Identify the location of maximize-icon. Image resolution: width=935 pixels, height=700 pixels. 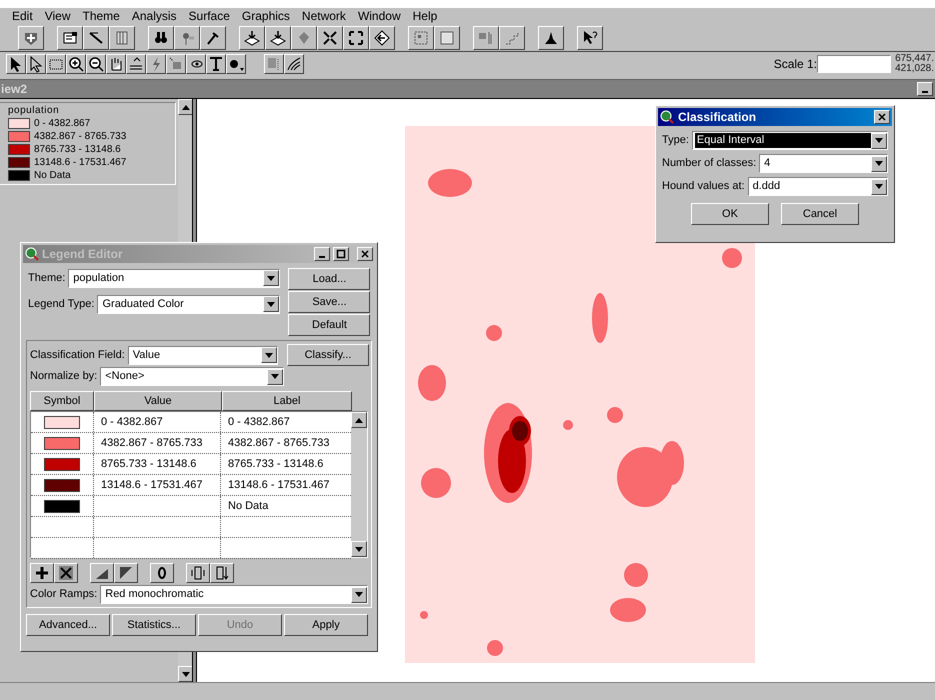
(341, 254).